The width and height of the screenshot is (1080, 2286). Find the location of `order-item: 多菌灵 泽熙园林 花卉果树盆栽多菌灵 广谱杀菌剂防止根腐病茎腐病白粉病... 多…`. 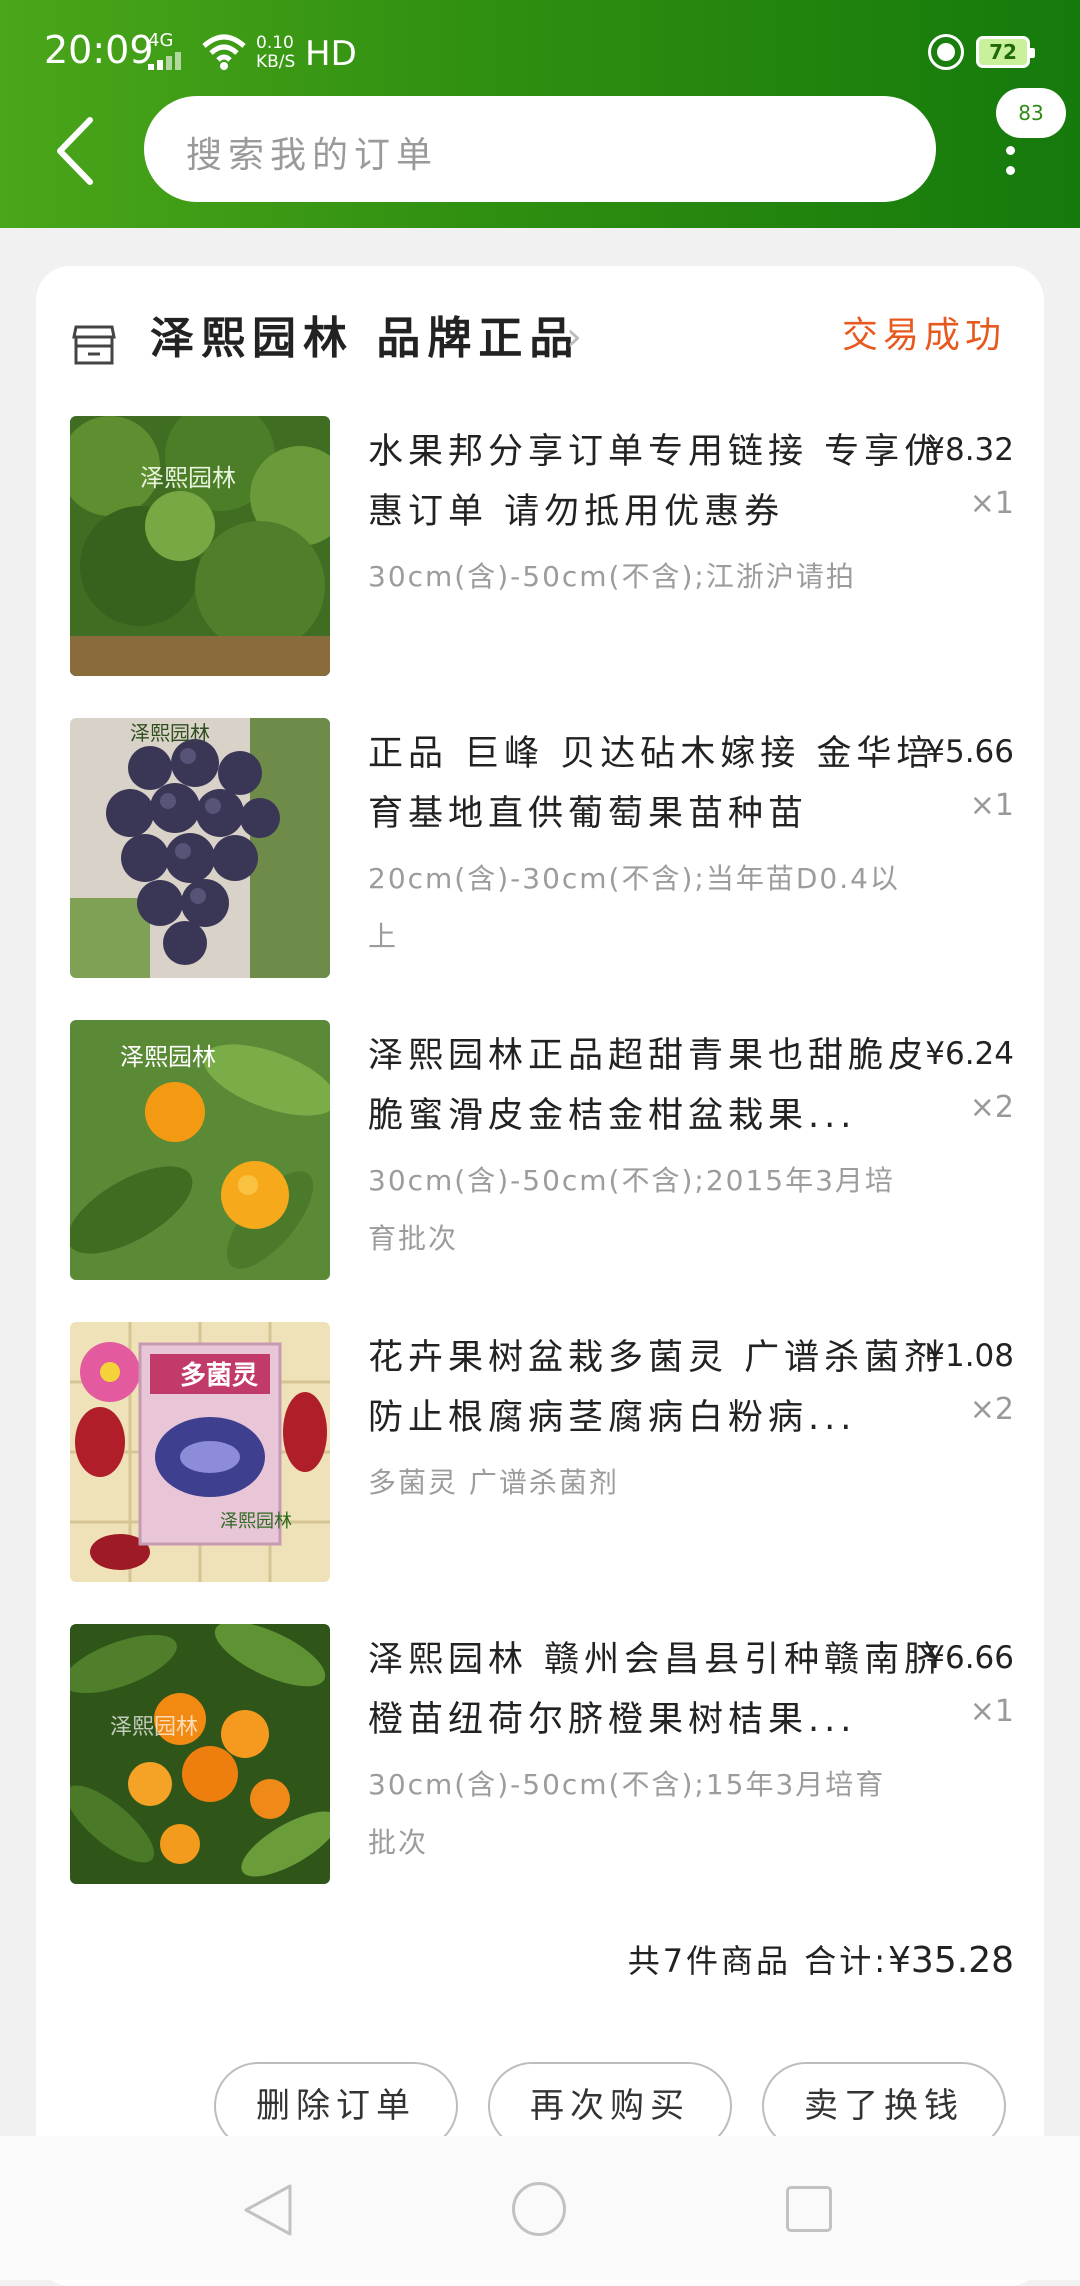

order-item: 多菌灵 泽熙园林 花卉果树盆栽多菌灵 广谱杀菌剂防止根腐病茎腐病白粉病... 多… is located at coordinates (540, 1452).